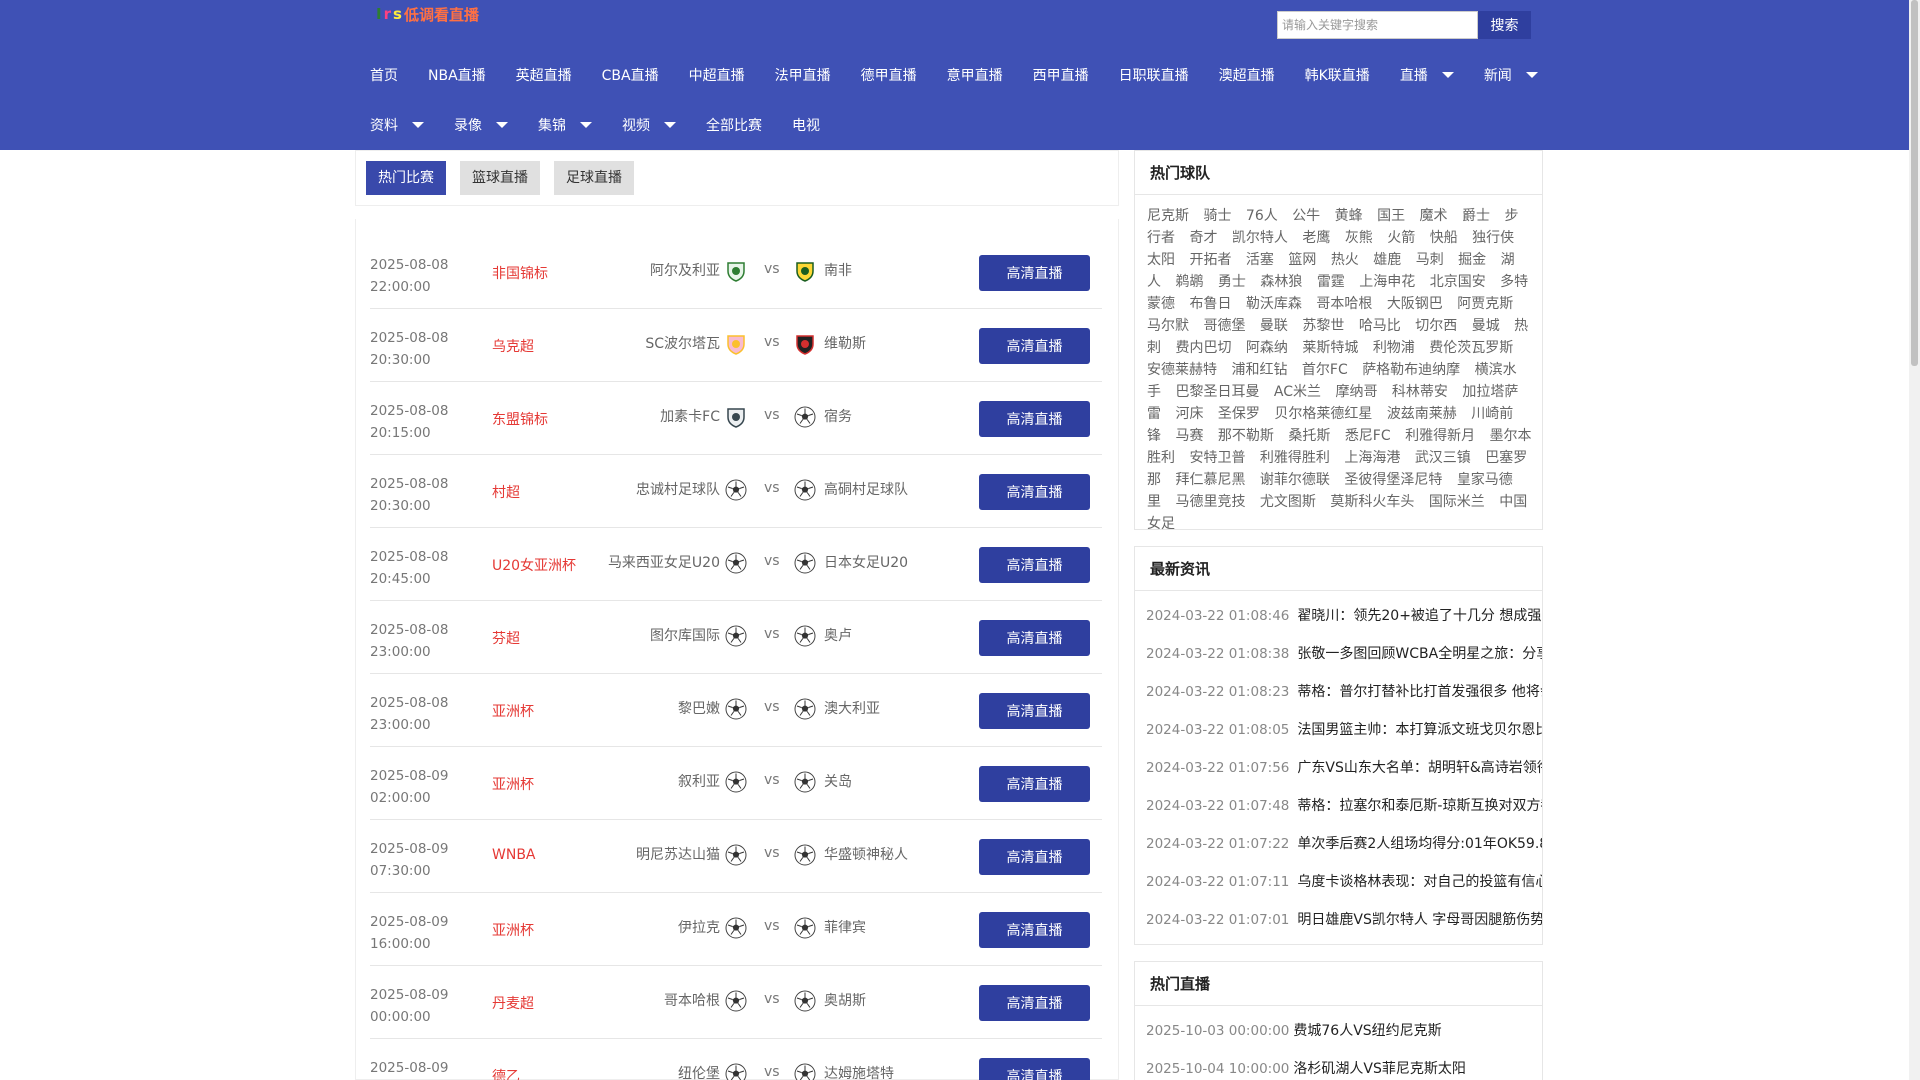 The height and width of the screenshot is (1080, 1920). What do you see at coordinates (1297, 392) in the screenshot?
I see `team-link: AC米兰` at bounding box center [1297, 392].